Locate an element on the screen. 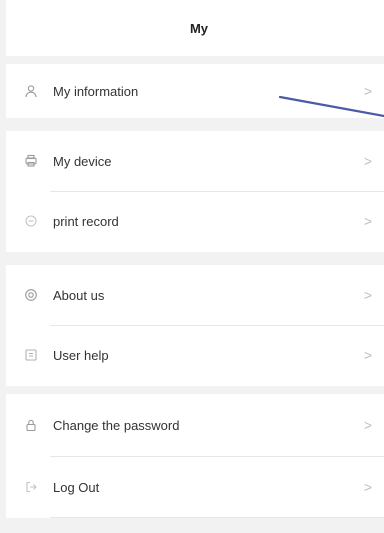 The image size is (384, 533). menu-item-label: print record is located at coordinates (86, 221).